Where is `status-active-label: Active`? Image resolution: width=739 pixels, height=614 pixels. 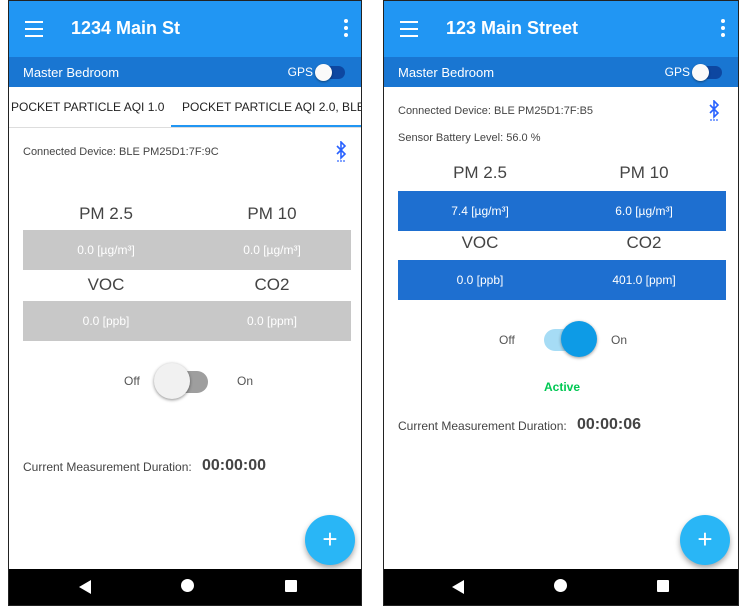 status-active-label: Active is located at coordinates (562, 387).